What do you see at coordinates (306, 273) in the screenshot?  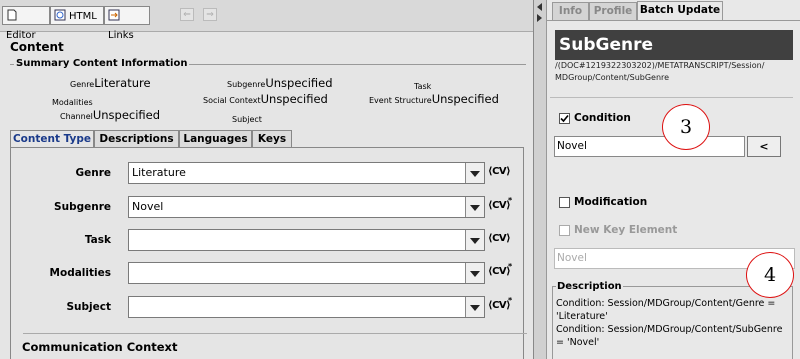 I see `modalities-combo` at bounding box center [306, 273].